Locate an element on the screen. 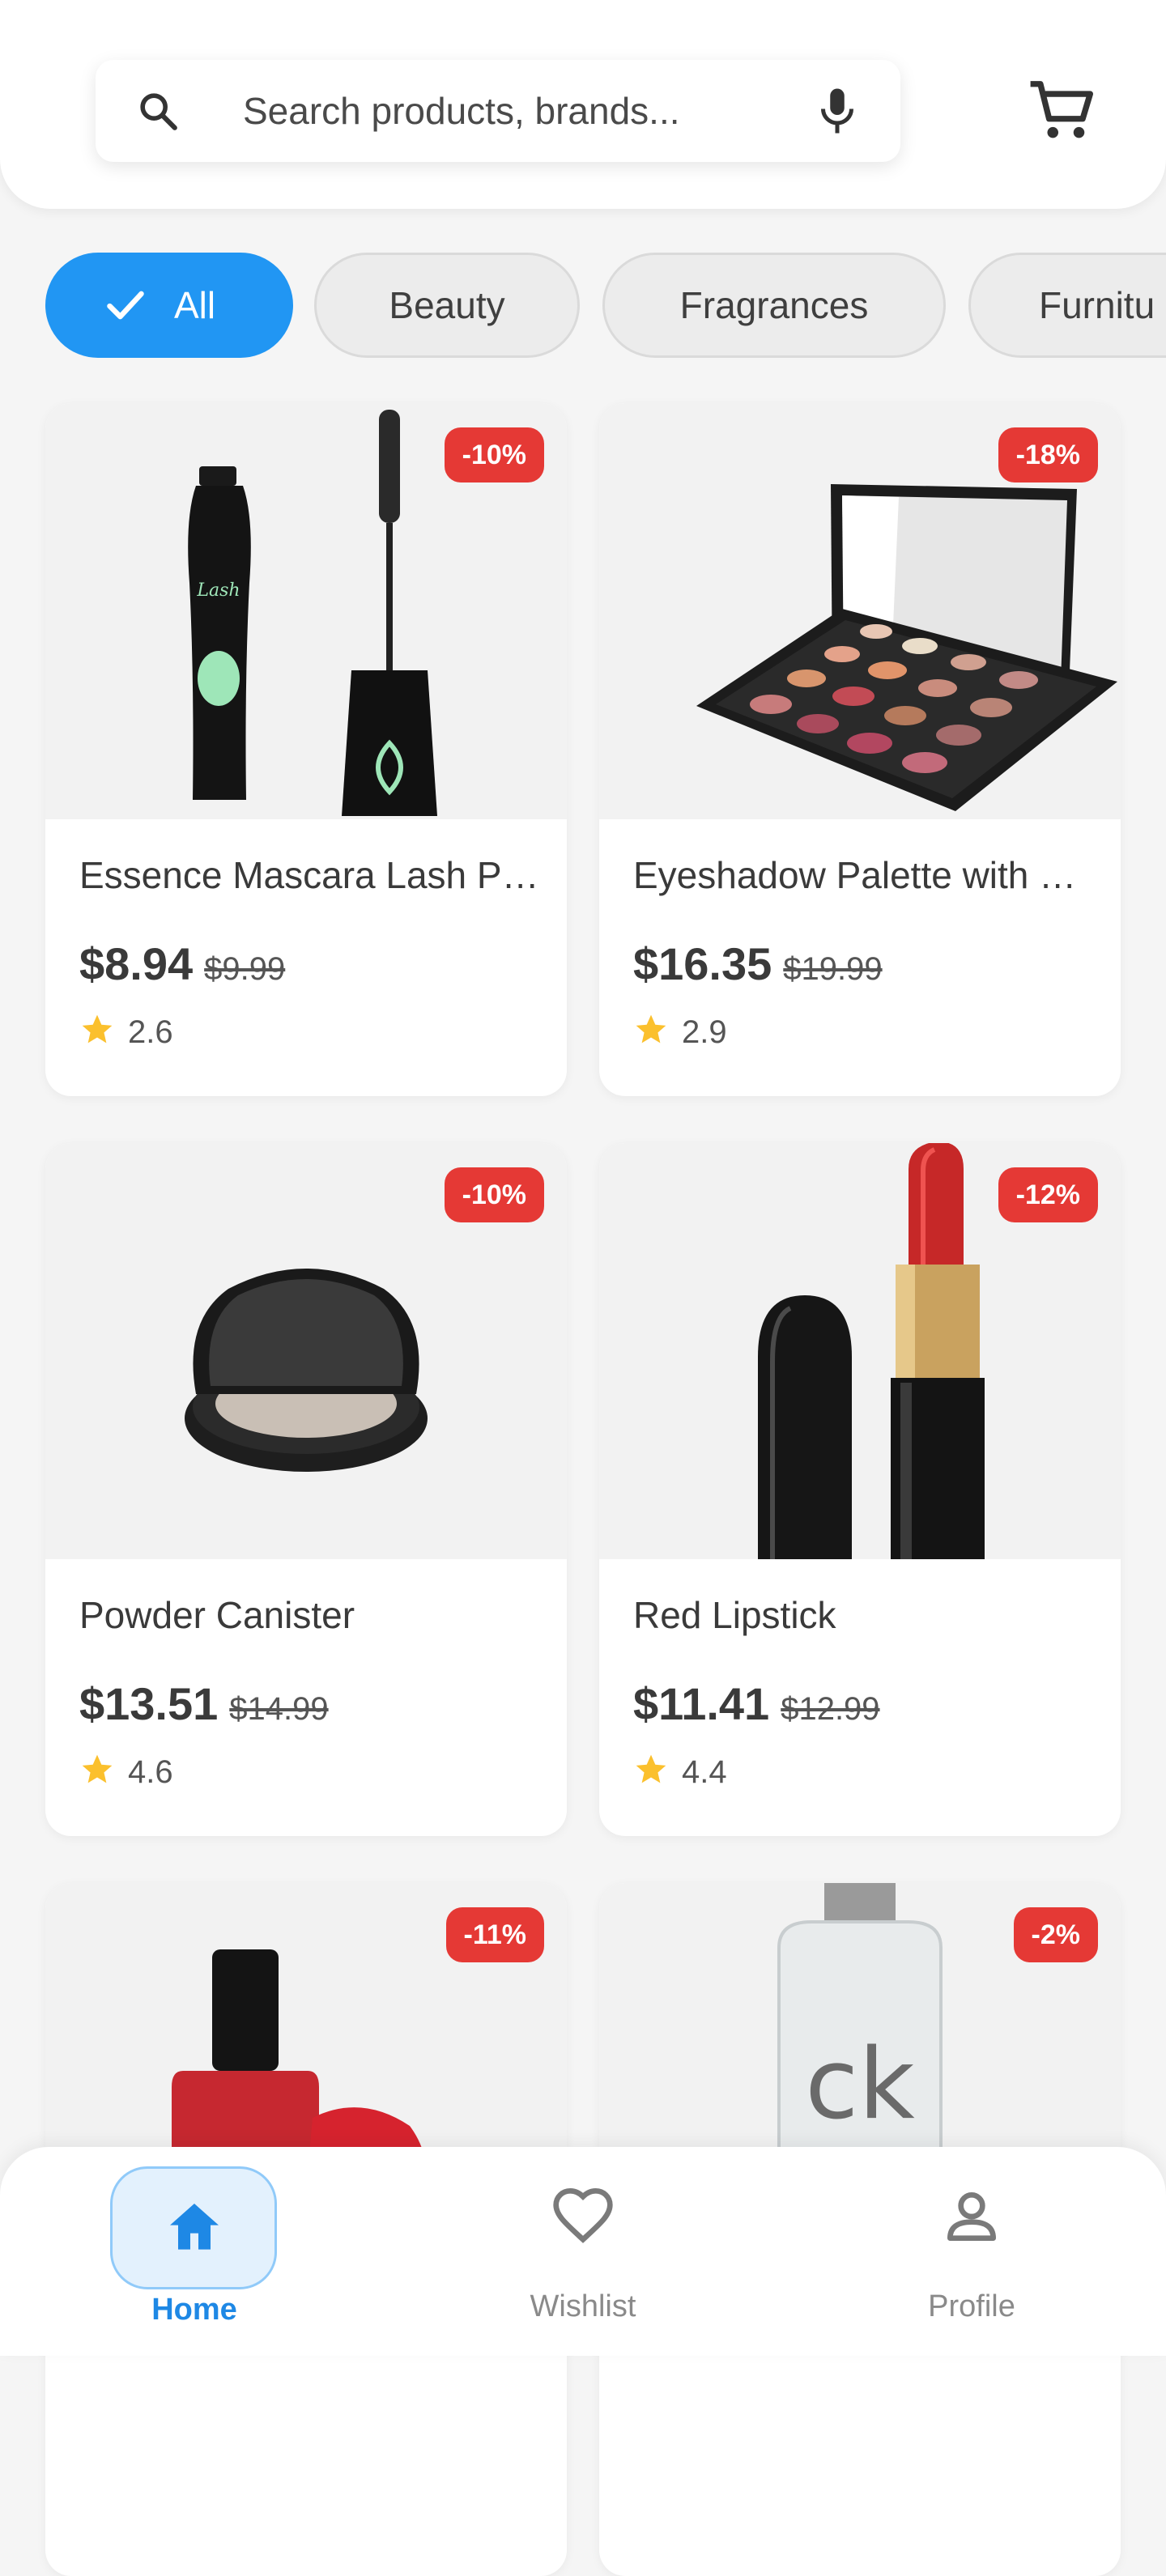 The width and height of the screenshot is (1166, 2576). product-rating: 2.9 is located at coordinates (680, 1031).